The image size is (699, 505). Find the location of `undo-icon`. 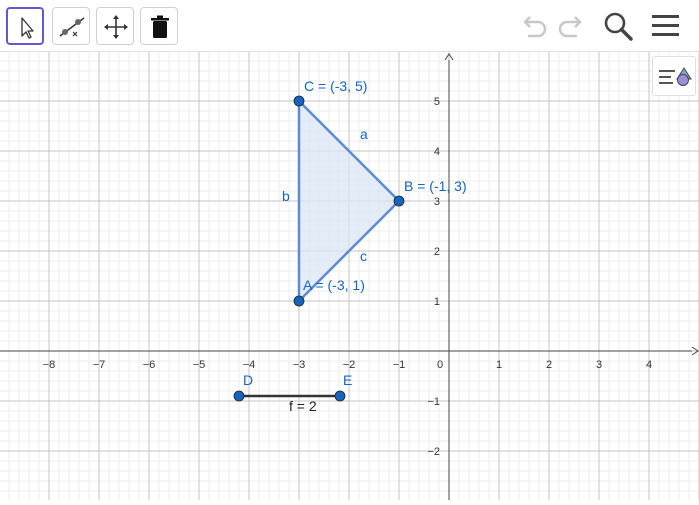

undo-icon is located at coordinates (535, 27).